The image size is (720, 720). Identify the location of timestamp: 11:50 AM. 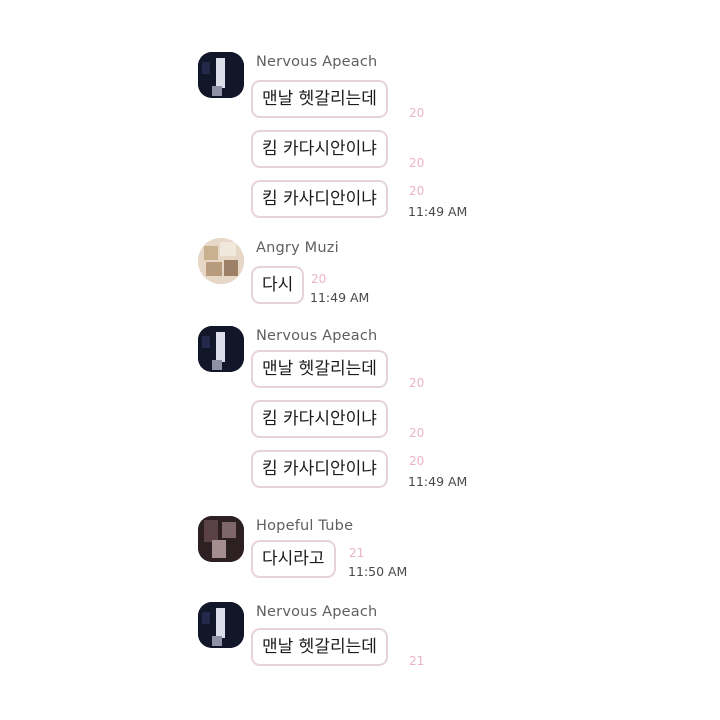
(378, 571).